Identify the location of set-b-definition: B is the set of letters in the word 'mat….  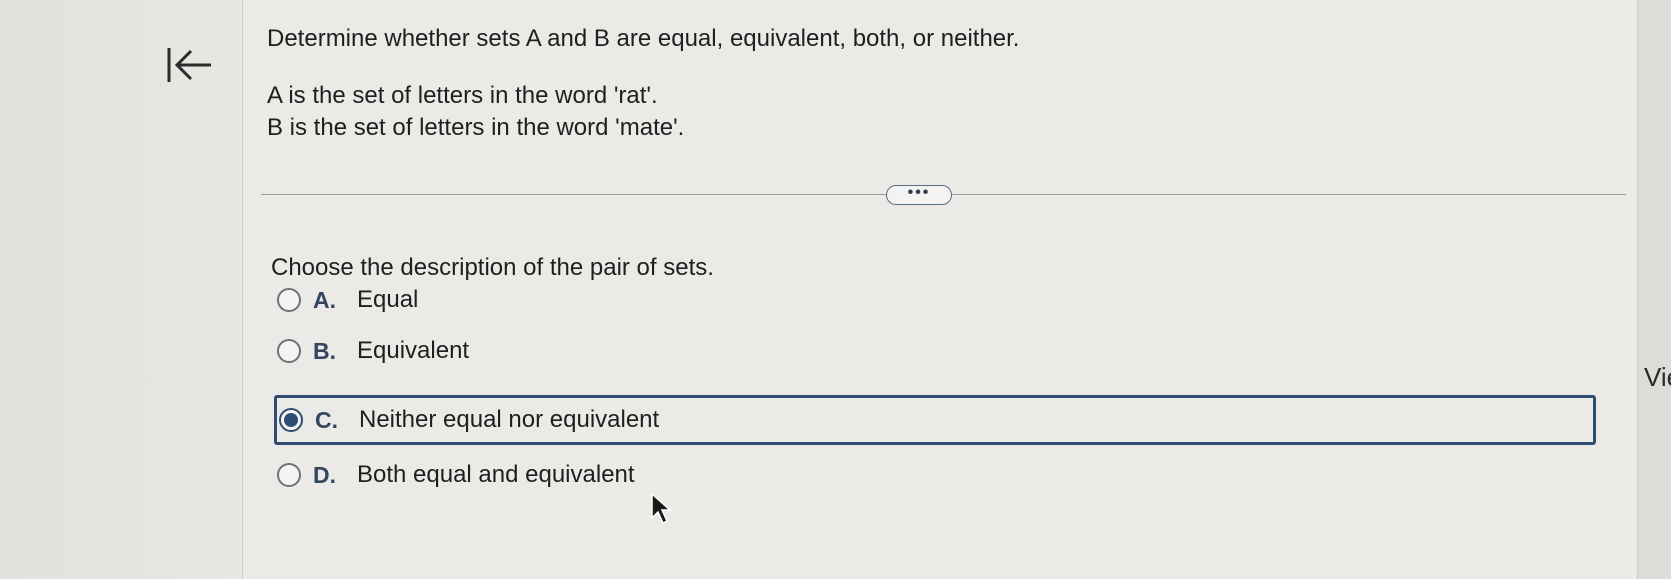
(476, 127).